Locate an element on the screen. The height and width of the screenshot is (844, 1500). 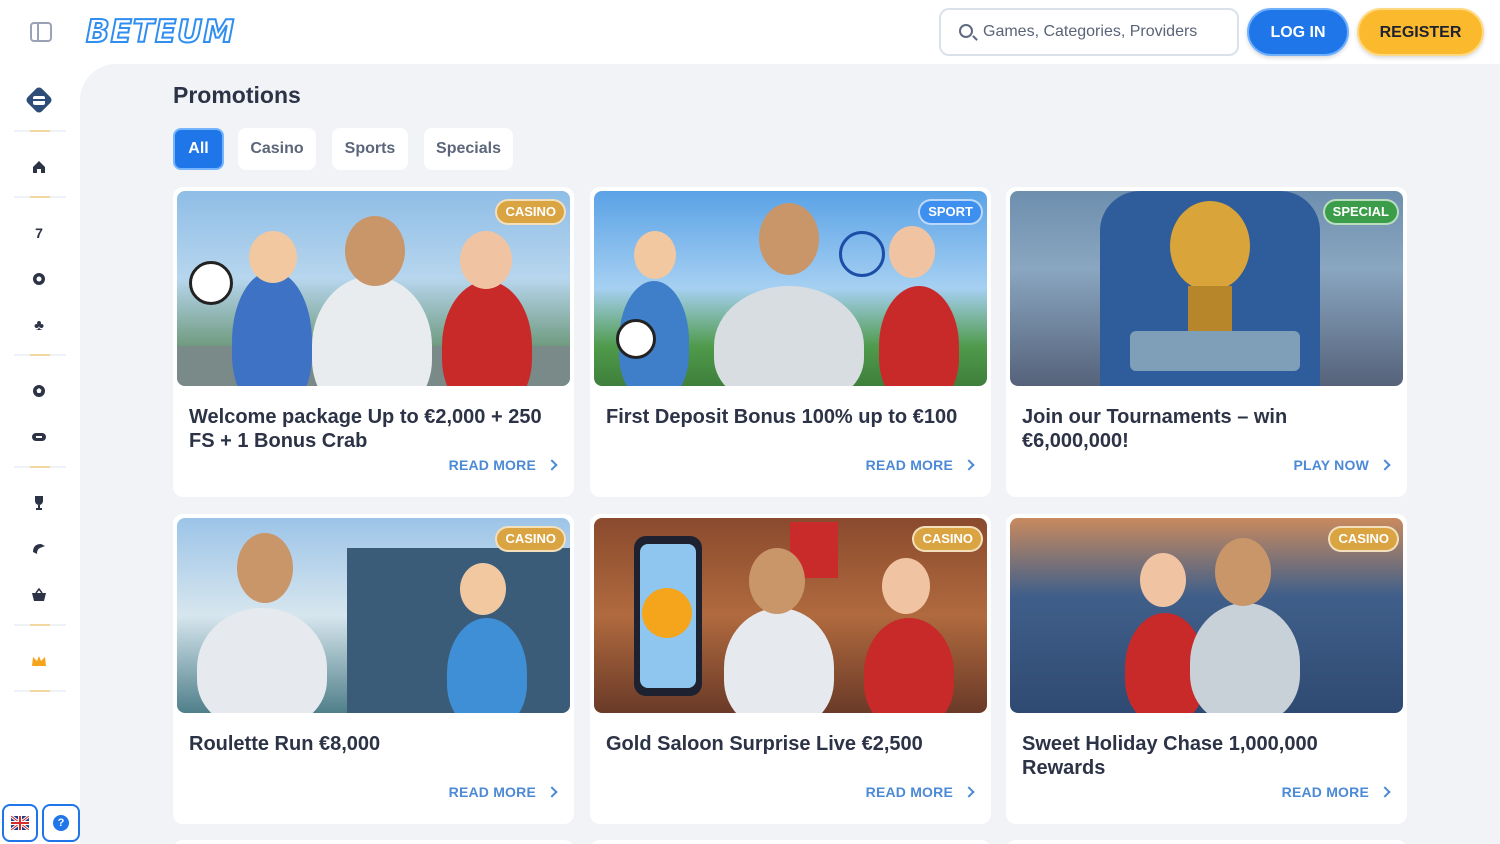
cards-club-icon: ♣ is located at coordinates (39, 325).